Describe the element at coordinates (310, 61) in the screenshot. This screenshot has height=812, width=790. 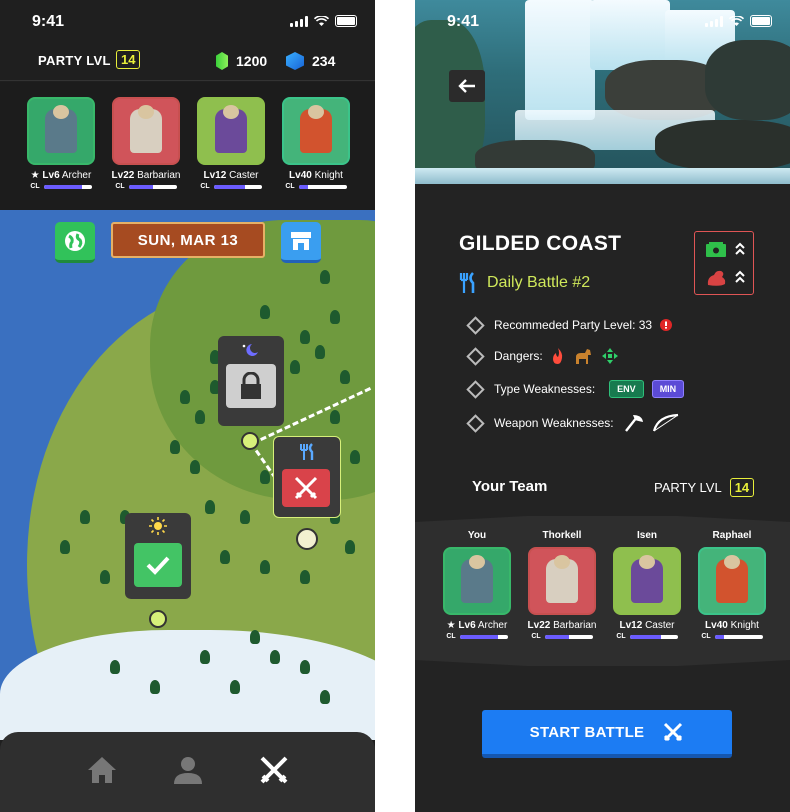
I see `blue-gem-counter: 234` at that location.